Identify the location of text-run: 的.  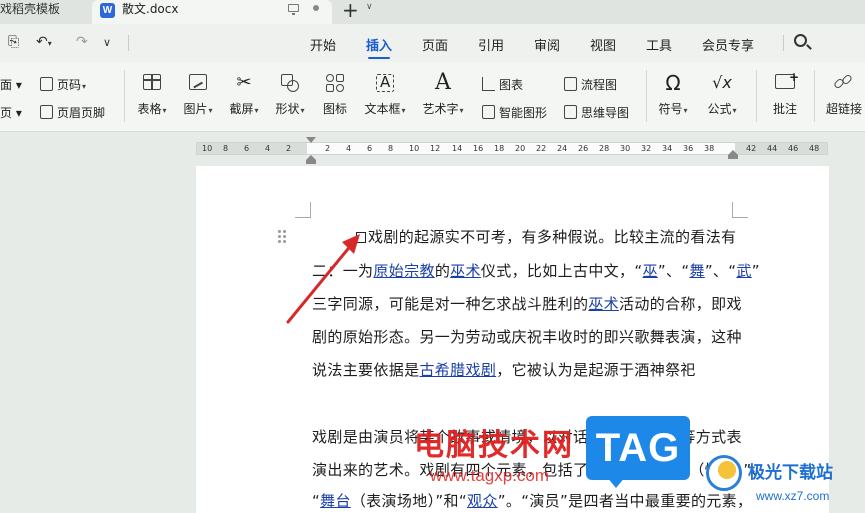
(442, 271).